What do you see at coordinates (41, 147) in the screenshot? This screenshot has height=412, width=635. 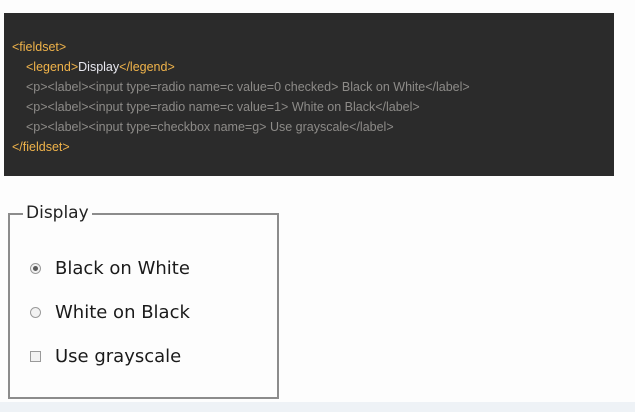 I see `code-line-fieldset-close: </fieldset>` at bounding box center [41, 147].